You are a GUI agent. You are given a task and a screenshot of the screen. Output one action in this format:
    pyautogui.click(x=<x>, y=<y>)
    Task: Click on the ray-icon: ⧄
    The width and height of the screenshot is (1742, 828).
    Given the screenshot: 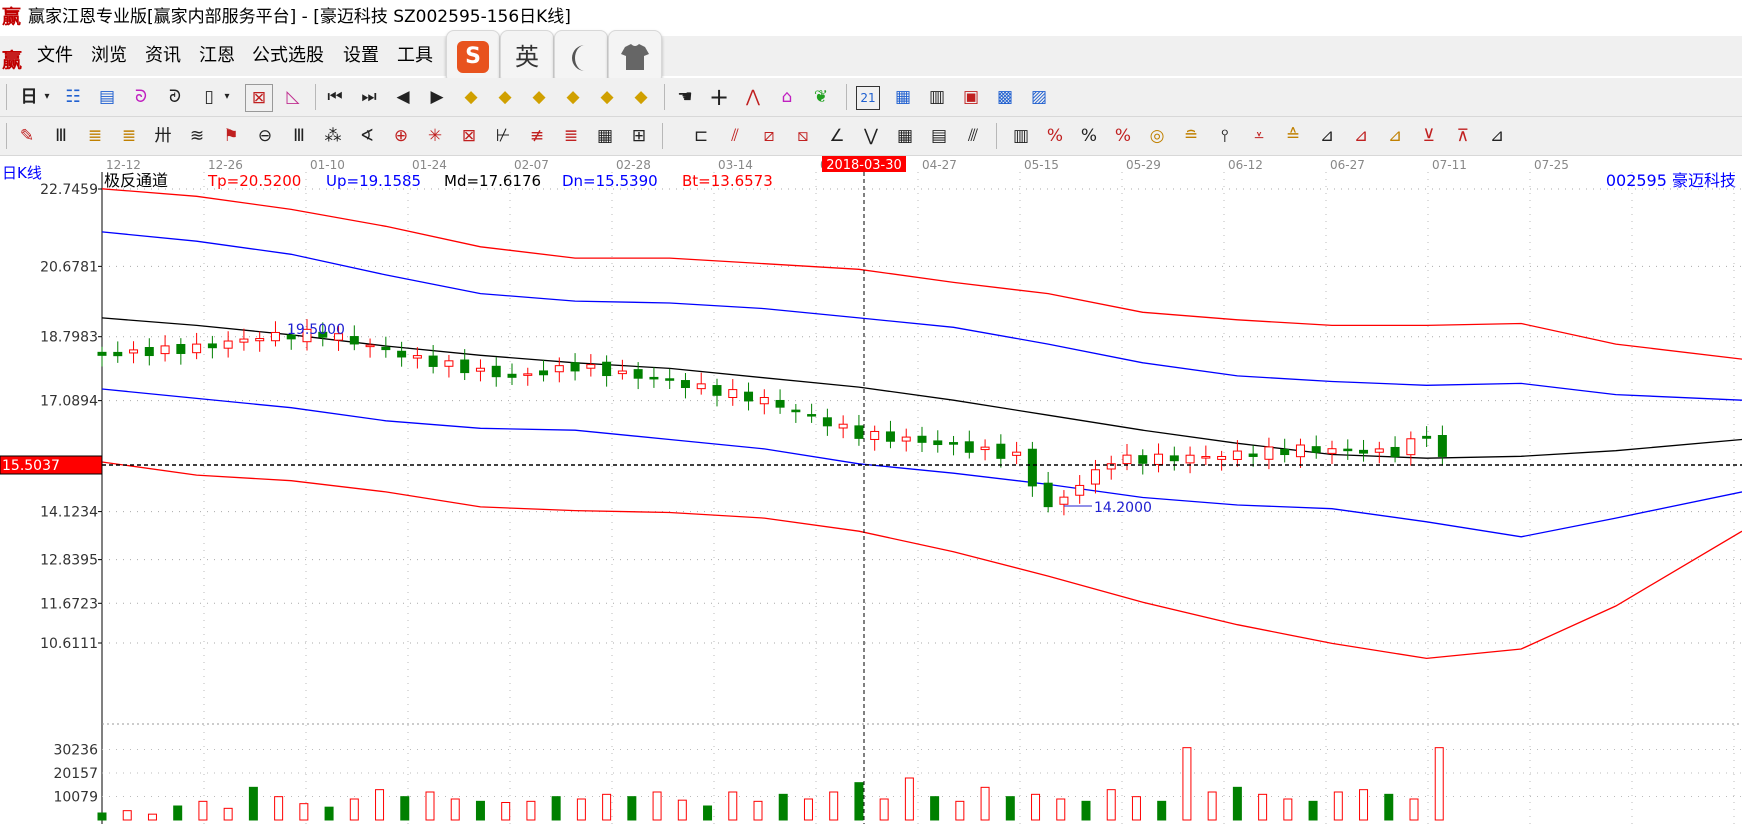 What is the action you would take?
    pyautogui.click(x=769, y=136)
    